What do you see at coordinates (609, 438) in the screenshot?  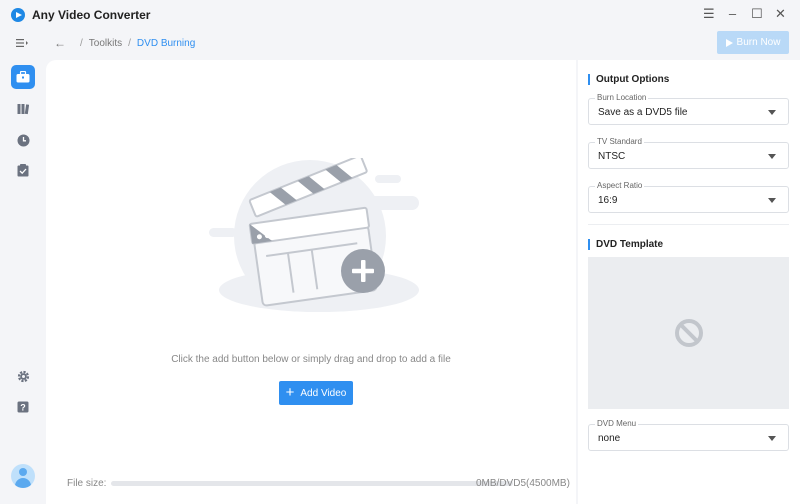 I see `dvd-menu-value: none` at bounding box center [609, 438].